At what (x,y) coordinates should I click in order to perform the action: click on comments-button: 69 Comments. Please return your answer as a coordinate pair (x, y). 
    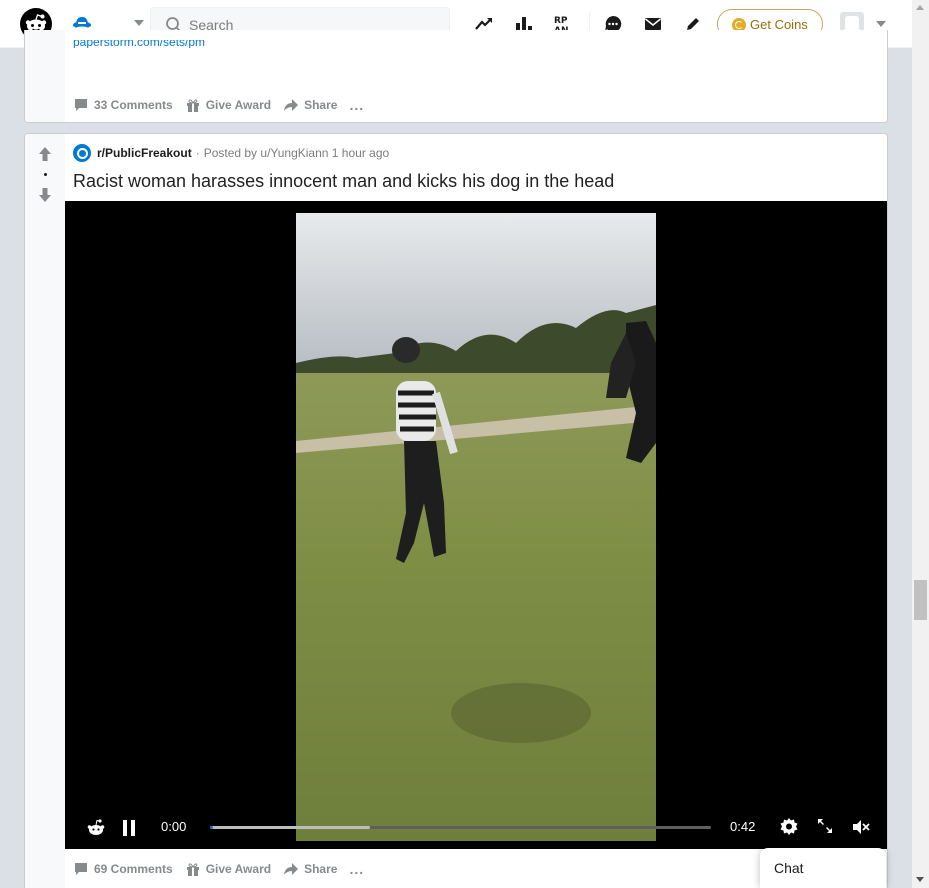
    Looking at the image, I should click on (123, 869).